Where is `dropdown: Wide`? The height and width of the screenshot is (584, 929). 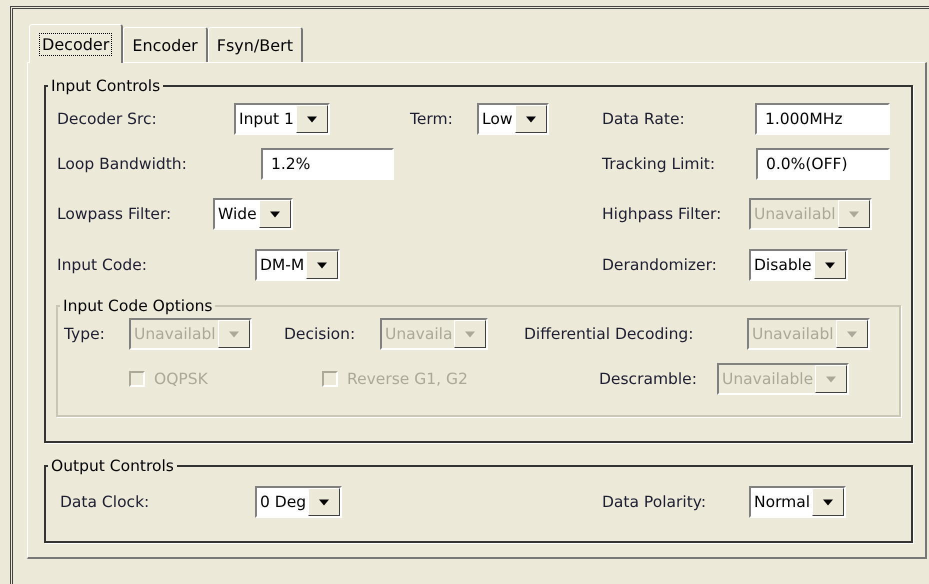
dropdown: Wide is located at coordinates (253, 214).